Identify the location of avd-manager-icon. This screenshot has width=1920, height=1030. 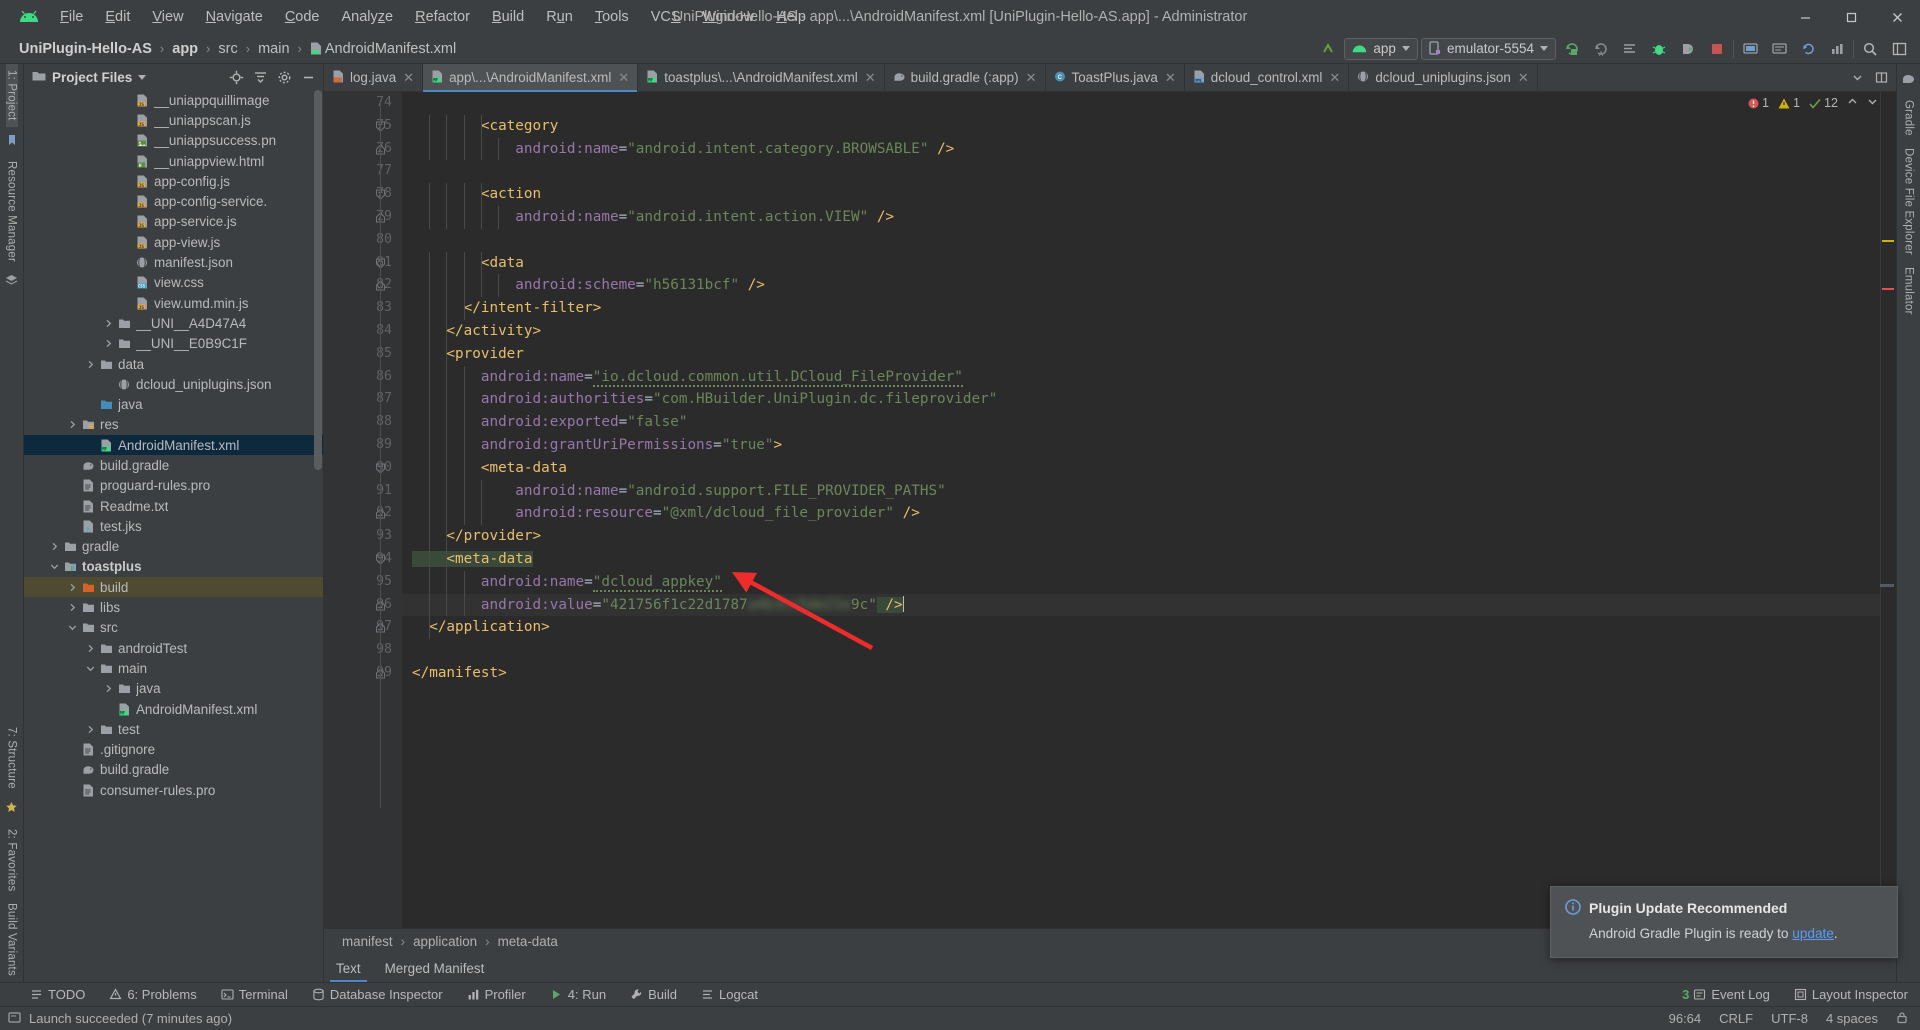
(1750, 49).